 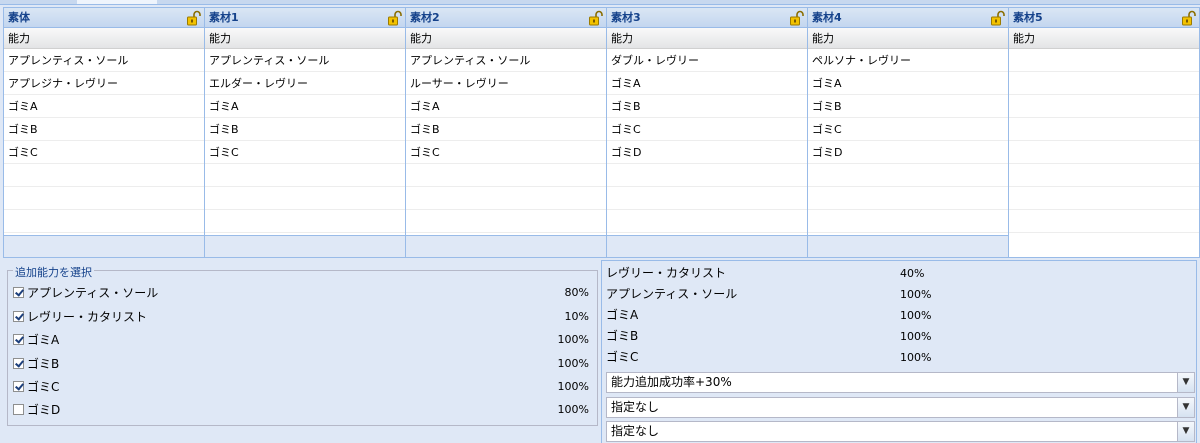 What do you see at coordinates (117, 2) in the screenshot?
I see `active-tab` at bounding box center [117, 2].